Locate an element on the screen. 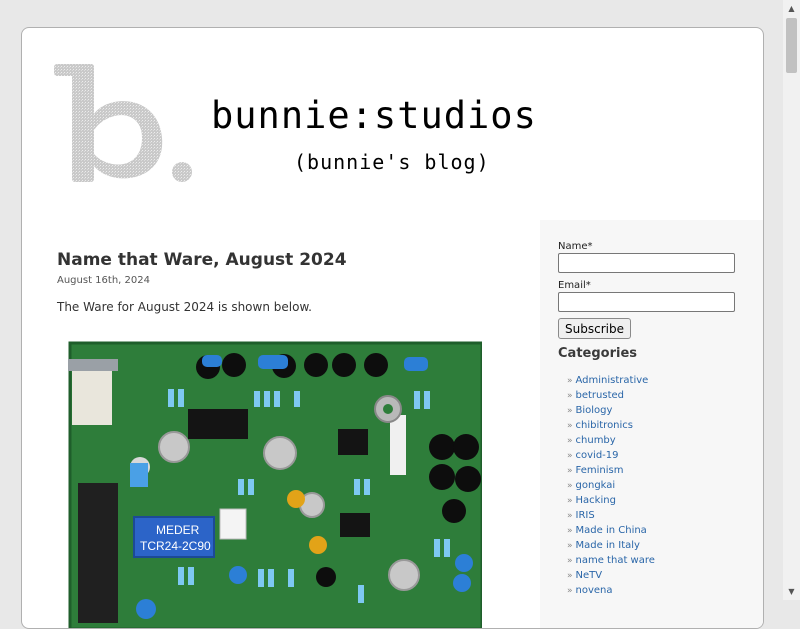 The height and width of the screenshot is (629, 800). category-link-iris: IRIS is located at coordinates (585, 515).